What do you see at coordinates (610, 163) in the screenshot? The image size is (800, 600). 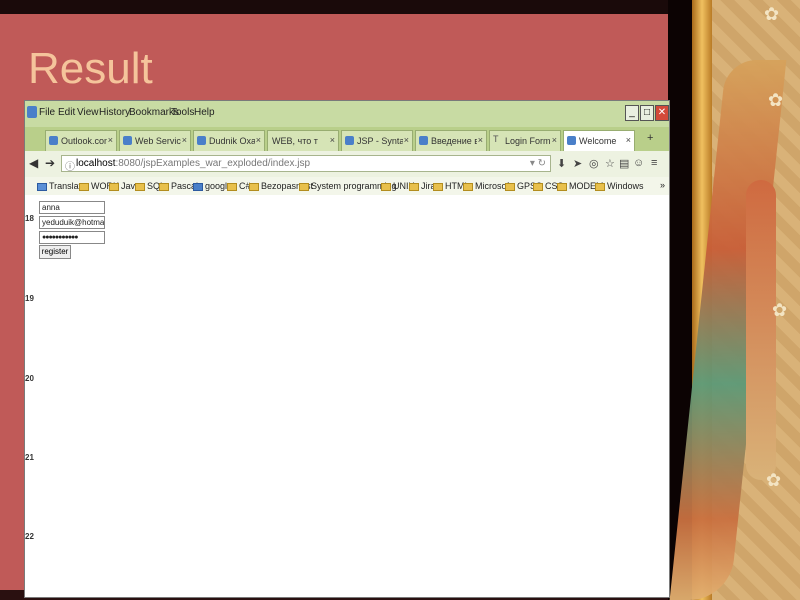 I see `star-icon: ☆` at bounding box center [610, 163].